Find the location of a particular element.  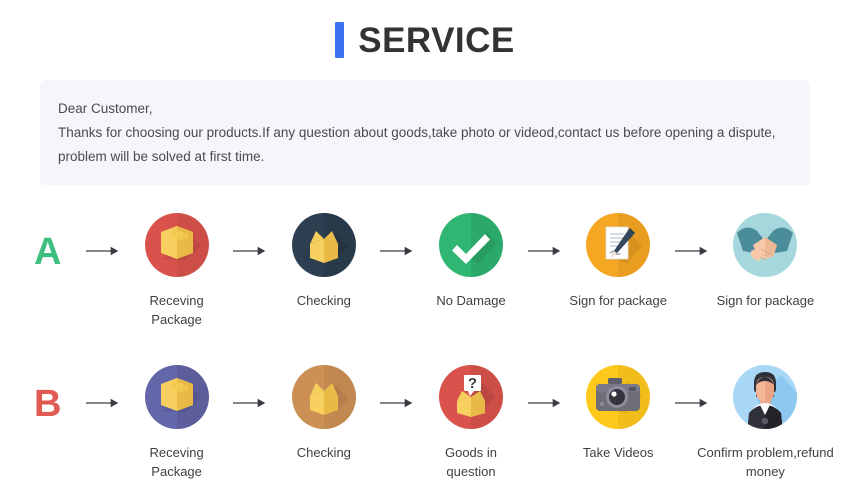

check-mark-icon is located at coordinates (471, 245).